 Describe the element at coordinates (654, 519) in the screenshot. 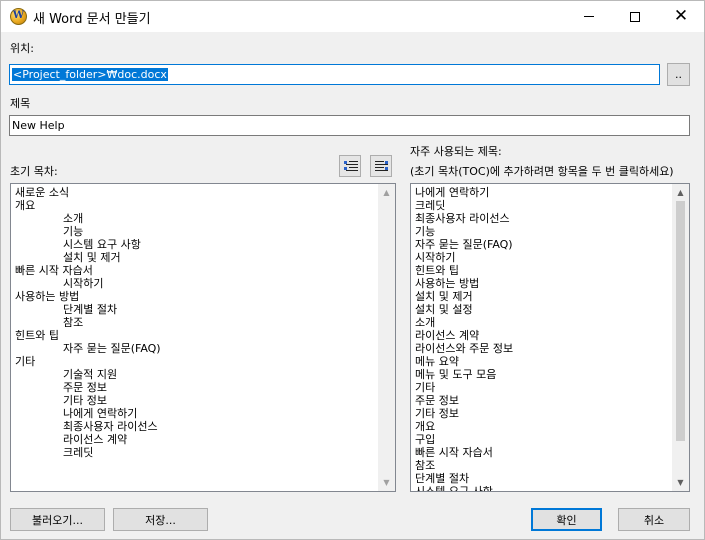

I see `cancel-button: 취소` at that location.